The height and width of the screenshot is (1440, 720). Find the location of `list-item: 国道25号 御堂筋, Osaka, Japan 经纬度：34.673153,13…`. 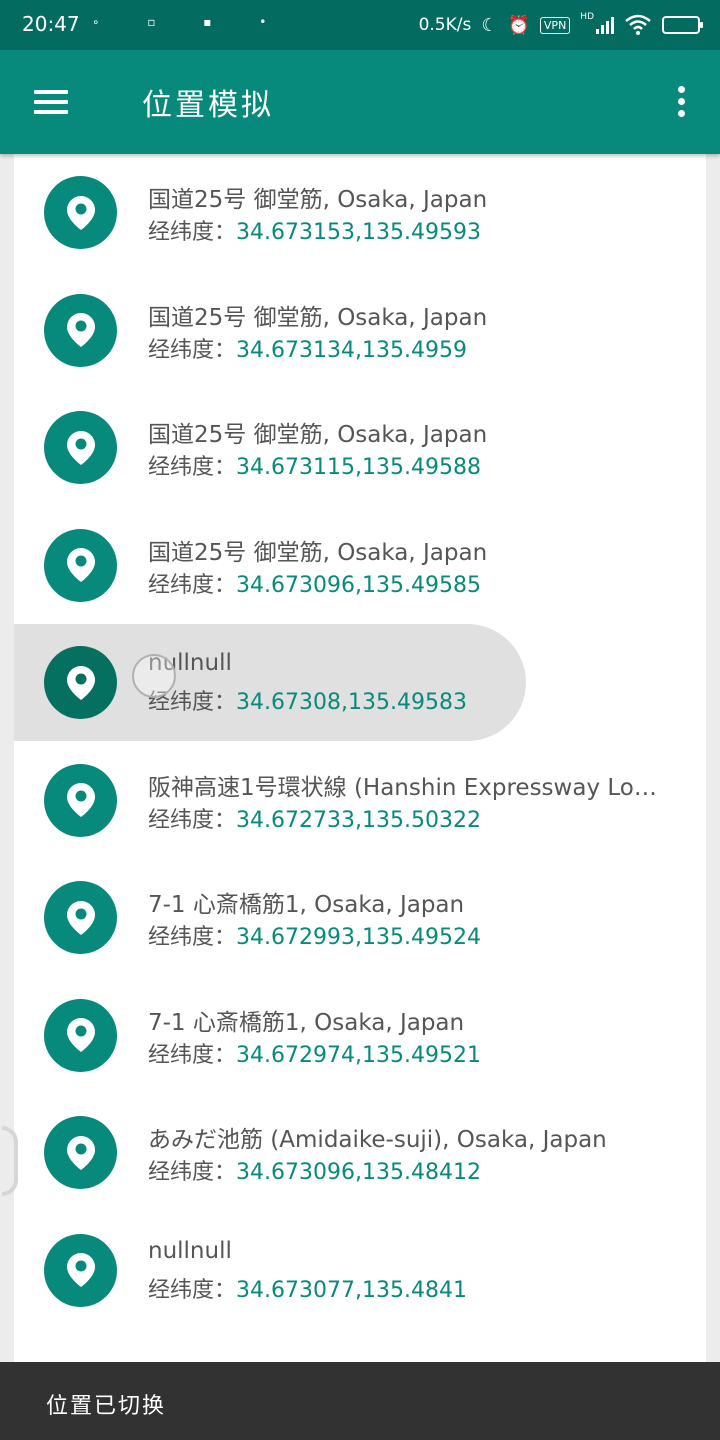

list-item: 国道25号 御堂筋, Osaka, Japan 经纬度：34.673153,13… is located at coordinates (360, 212).